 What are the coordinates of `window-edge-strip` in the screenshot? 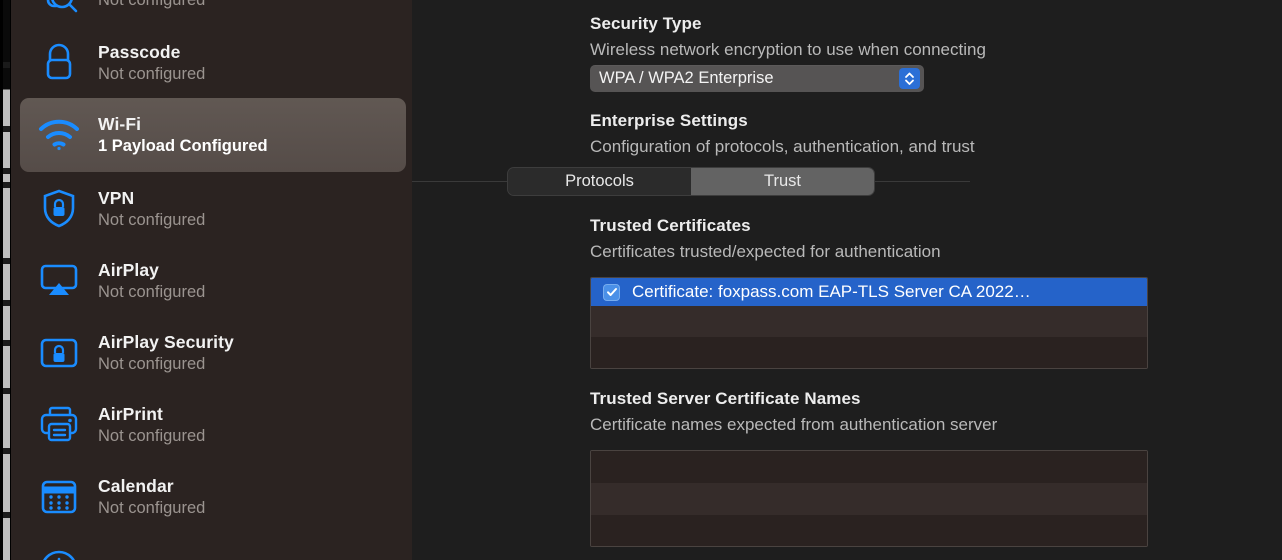 It's located at (6, 280).